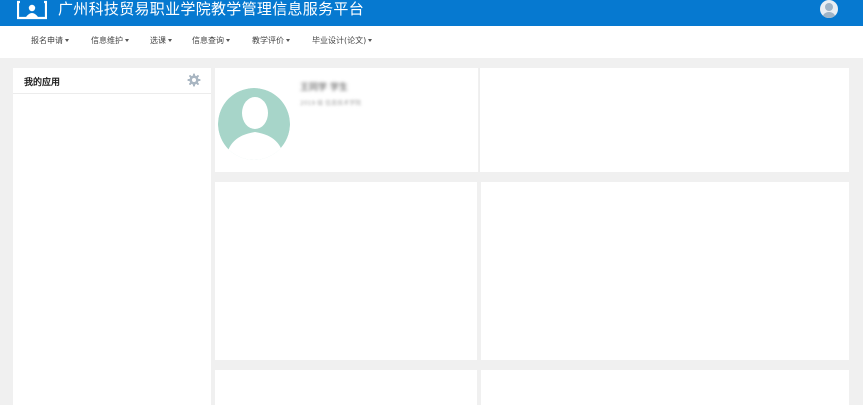 This screenshot has width=863, height=405. I want to click on nav-item-course-selection: 选课, so click(161, 41).